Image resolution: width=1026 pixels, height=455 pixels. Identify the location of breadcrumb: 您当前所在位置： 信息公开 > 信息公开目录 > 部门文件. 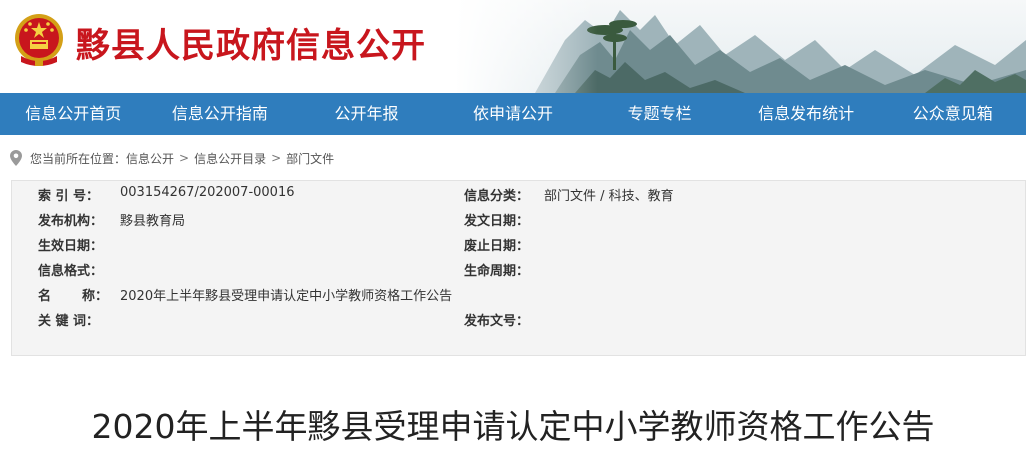
(172, 158).